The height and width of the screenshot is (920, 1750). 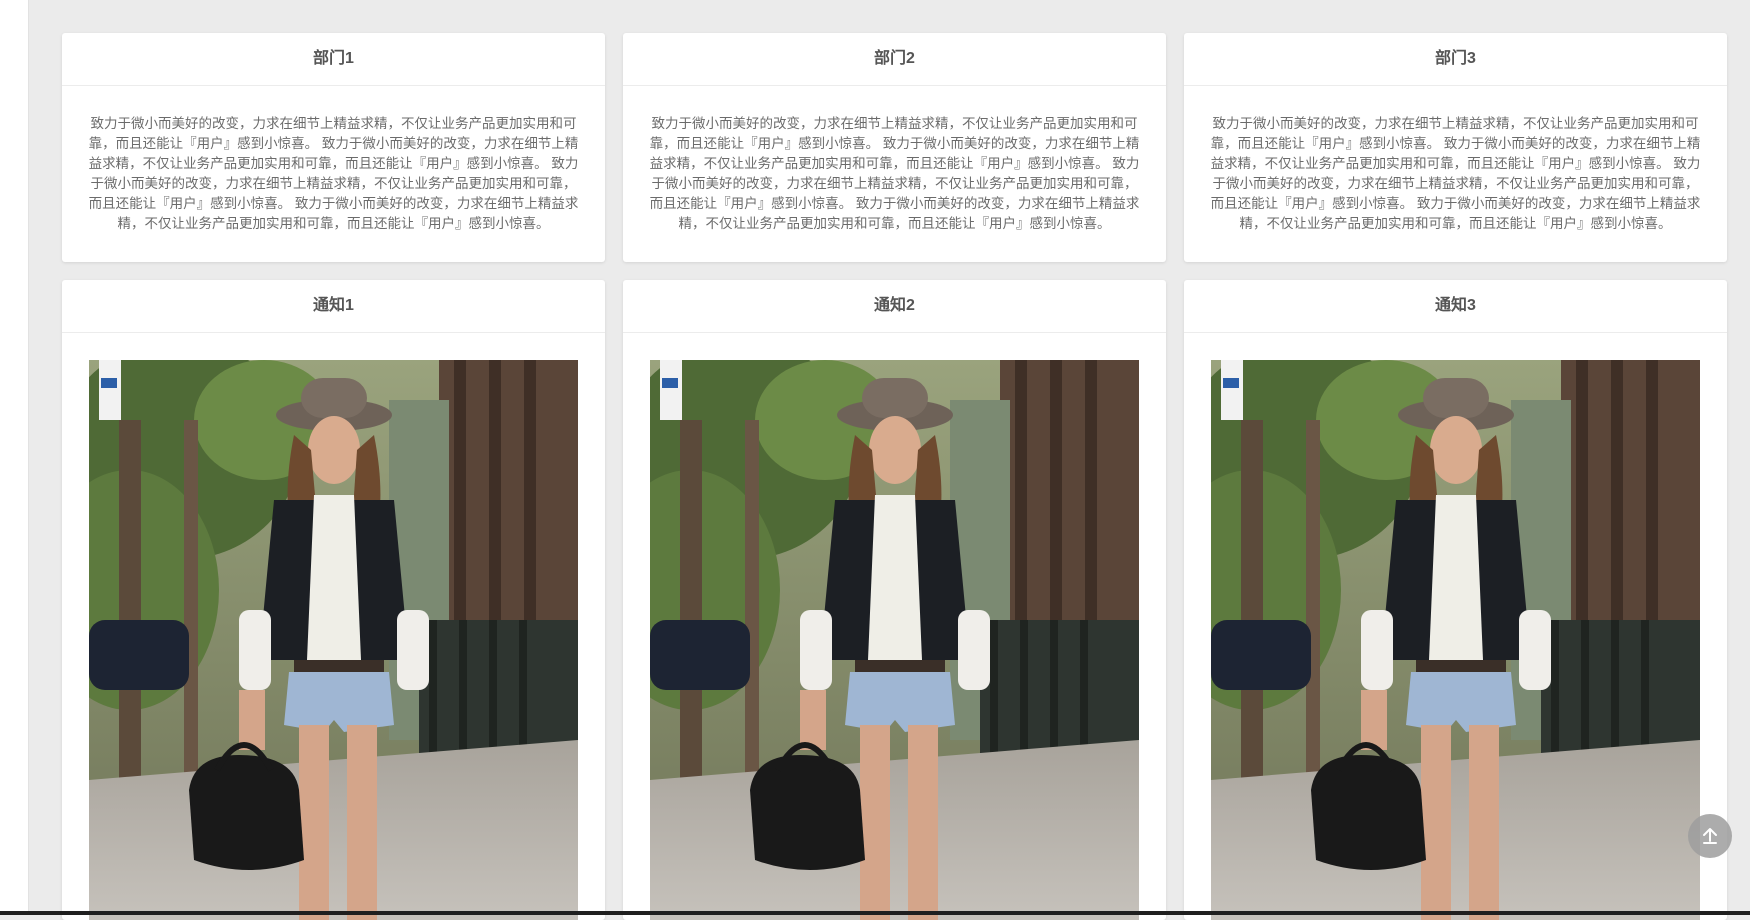 I want to click on card-title: 通知2, so click(x=894, y=306).